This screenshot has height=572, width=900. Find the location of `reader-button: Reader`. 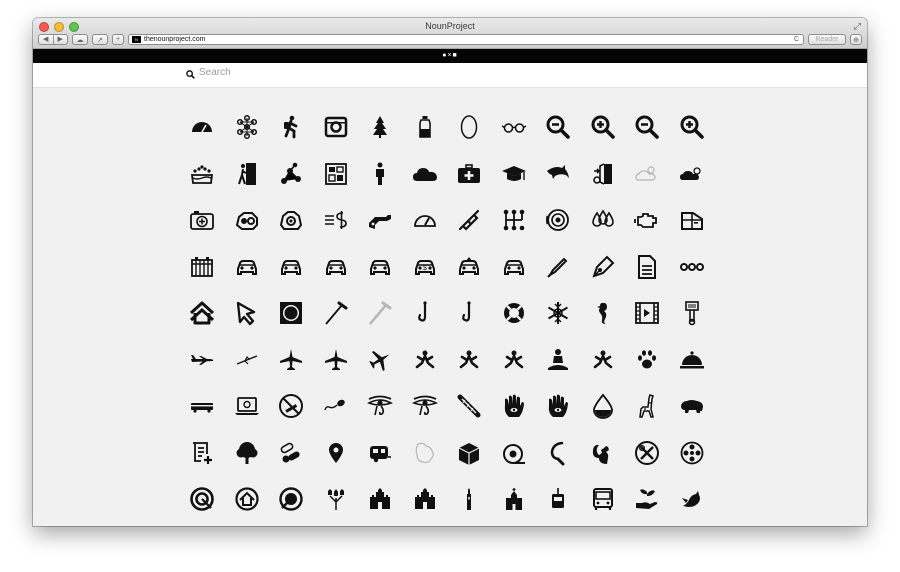

reader-button: Reader is located at coordinates (827, 39).